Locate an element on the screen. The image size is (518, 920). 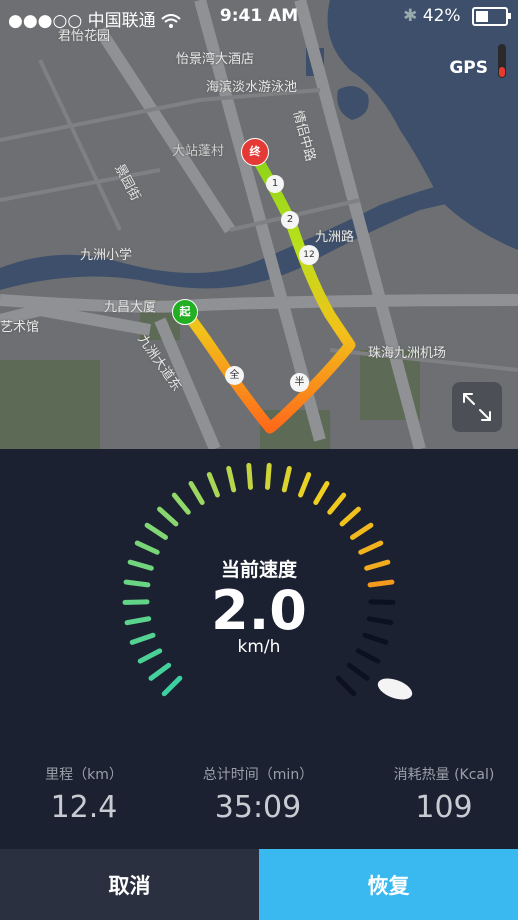
gauge-needle is located at coordinates (395, 689).